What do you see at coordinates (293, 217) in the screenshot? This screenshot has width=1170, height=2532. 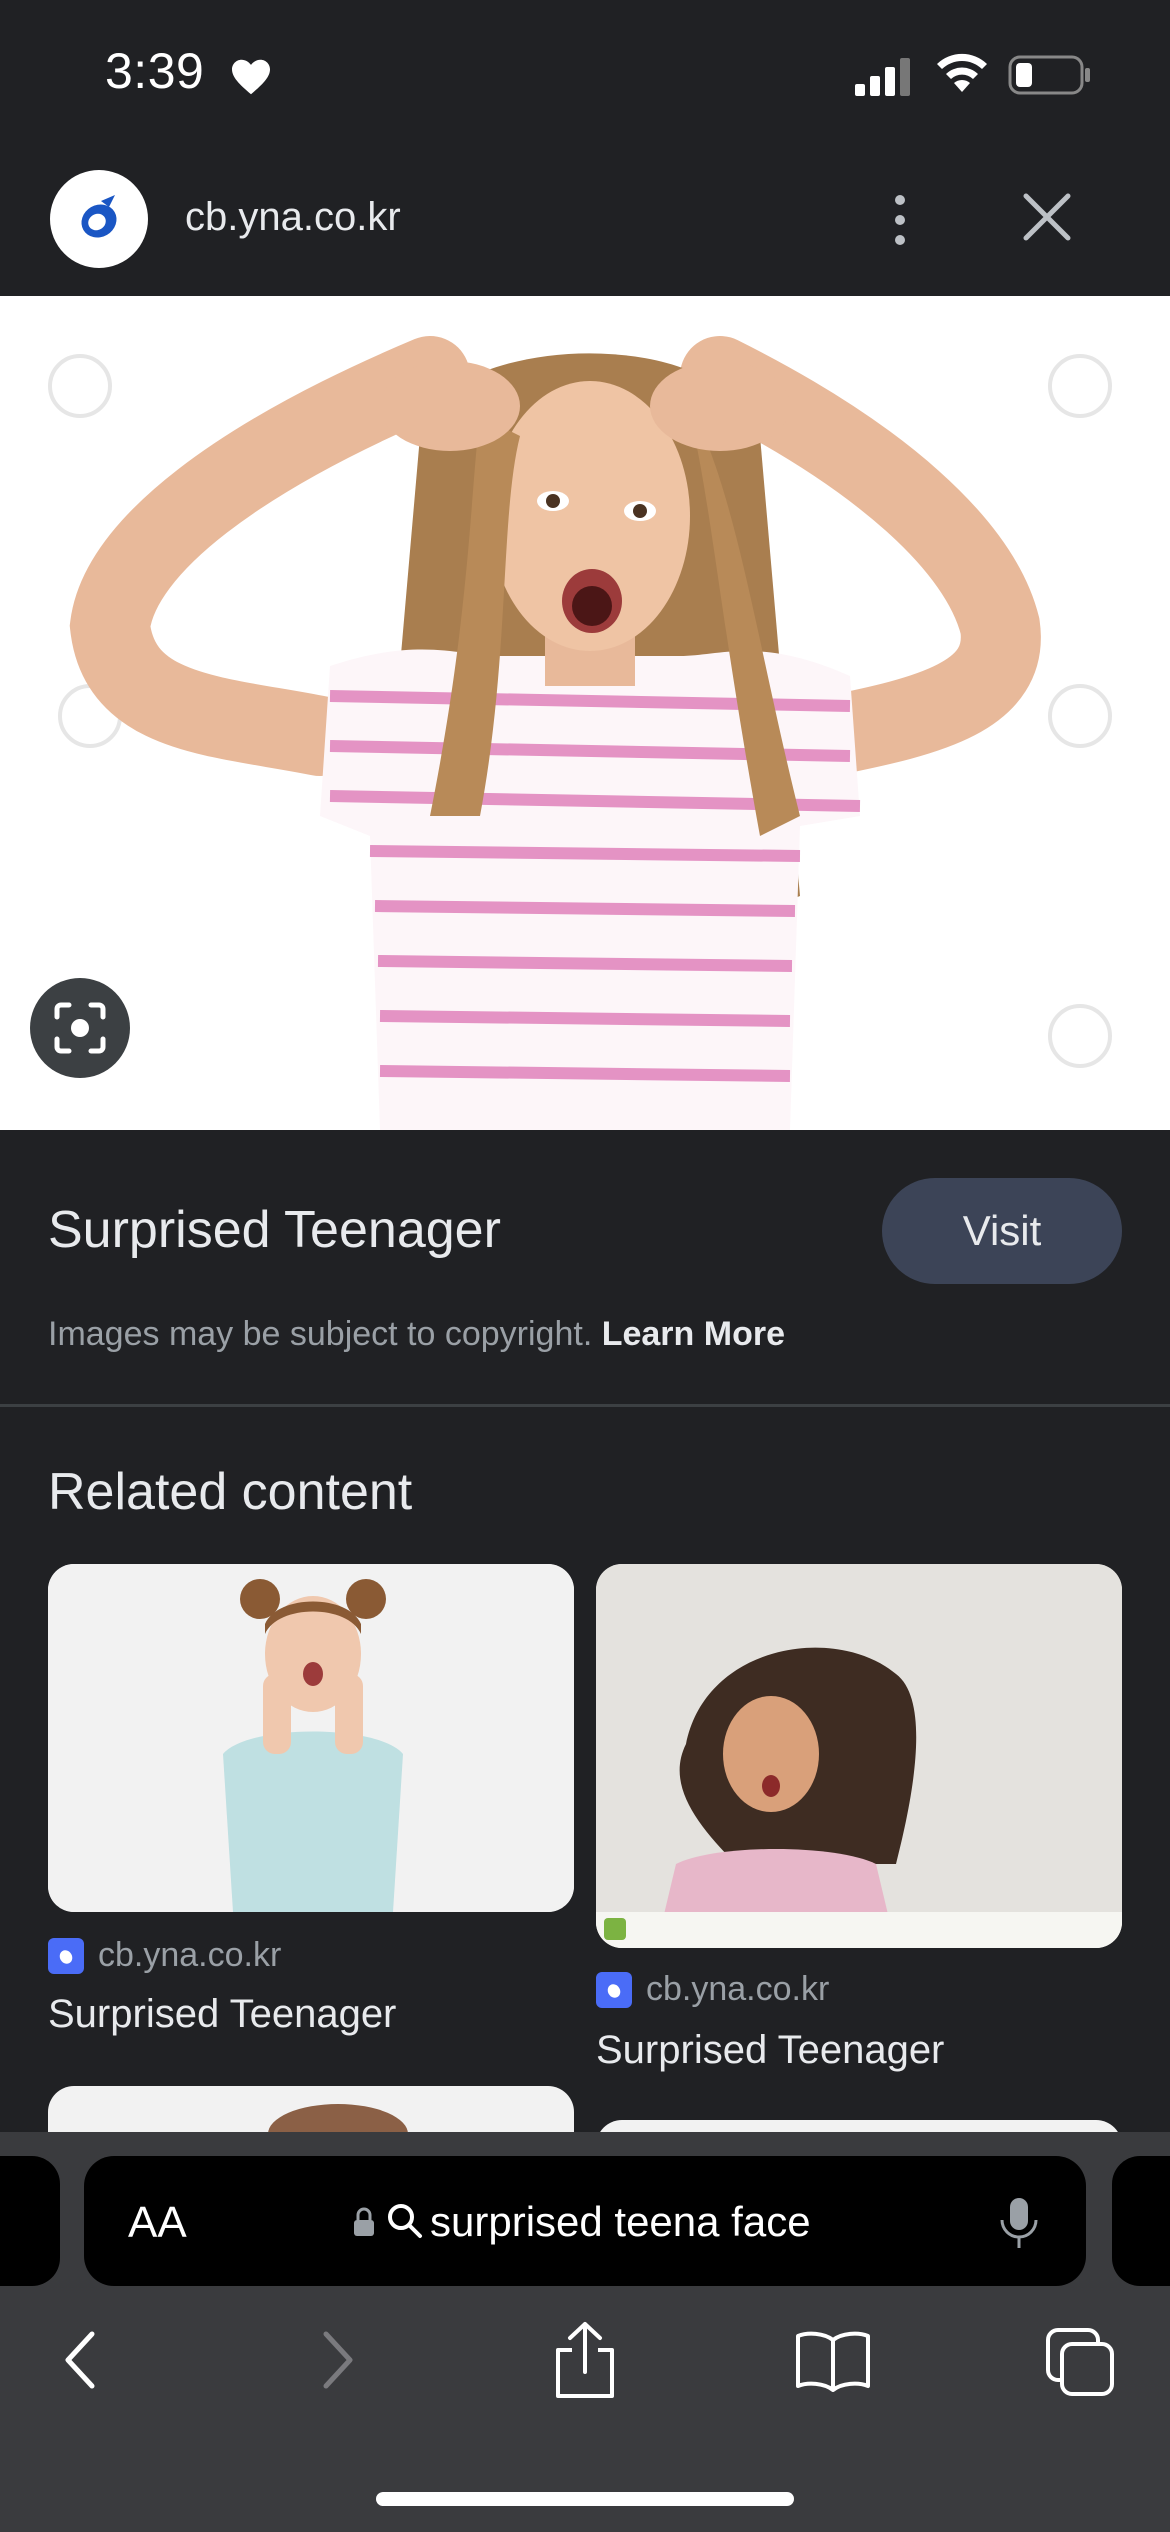 I see `site-domain: cb.yna.co.kr` at bounding box center [293, 217].